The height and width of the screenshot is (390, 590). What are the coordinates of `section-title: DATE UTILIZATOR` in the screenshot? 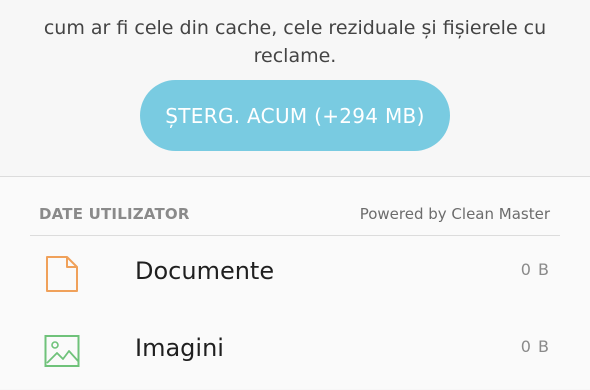 It's located at (114, 214).